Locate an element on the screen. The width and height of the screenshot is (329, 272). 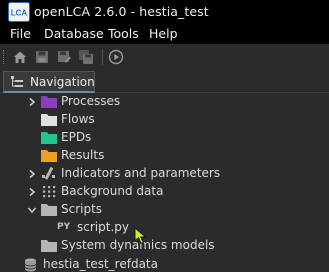
navigation-tree-icon is located at coordinates (17, 82).